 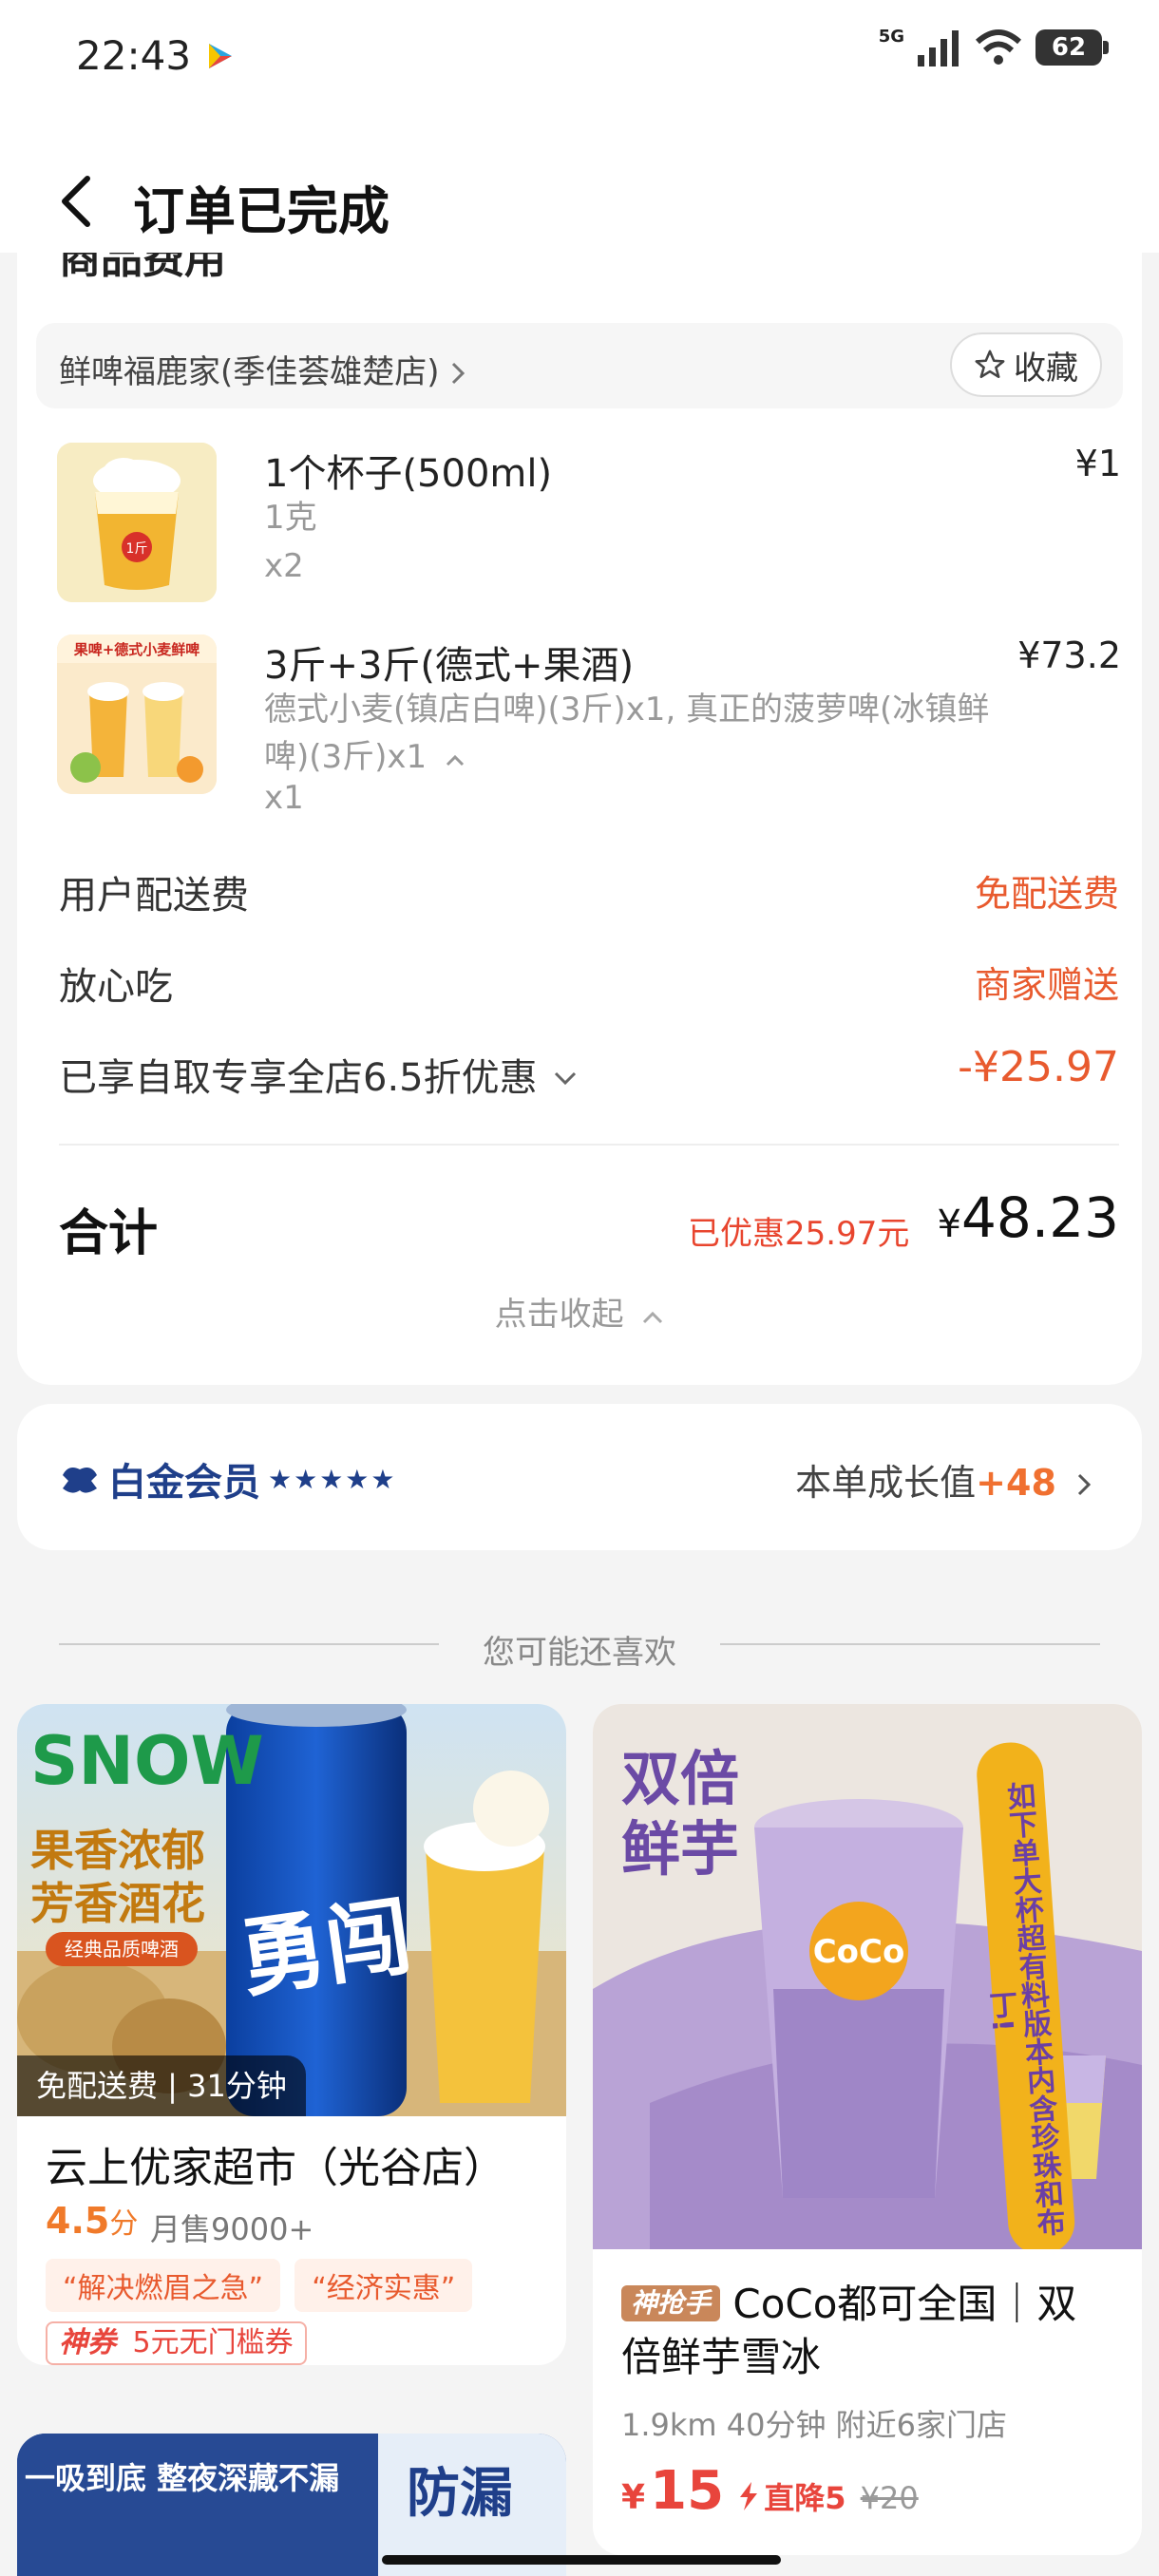 What do you see at coordinates (137, 522) in the screenshot?
I see `cup-thumbnail: 1斤` at bounding box center [137, 522].